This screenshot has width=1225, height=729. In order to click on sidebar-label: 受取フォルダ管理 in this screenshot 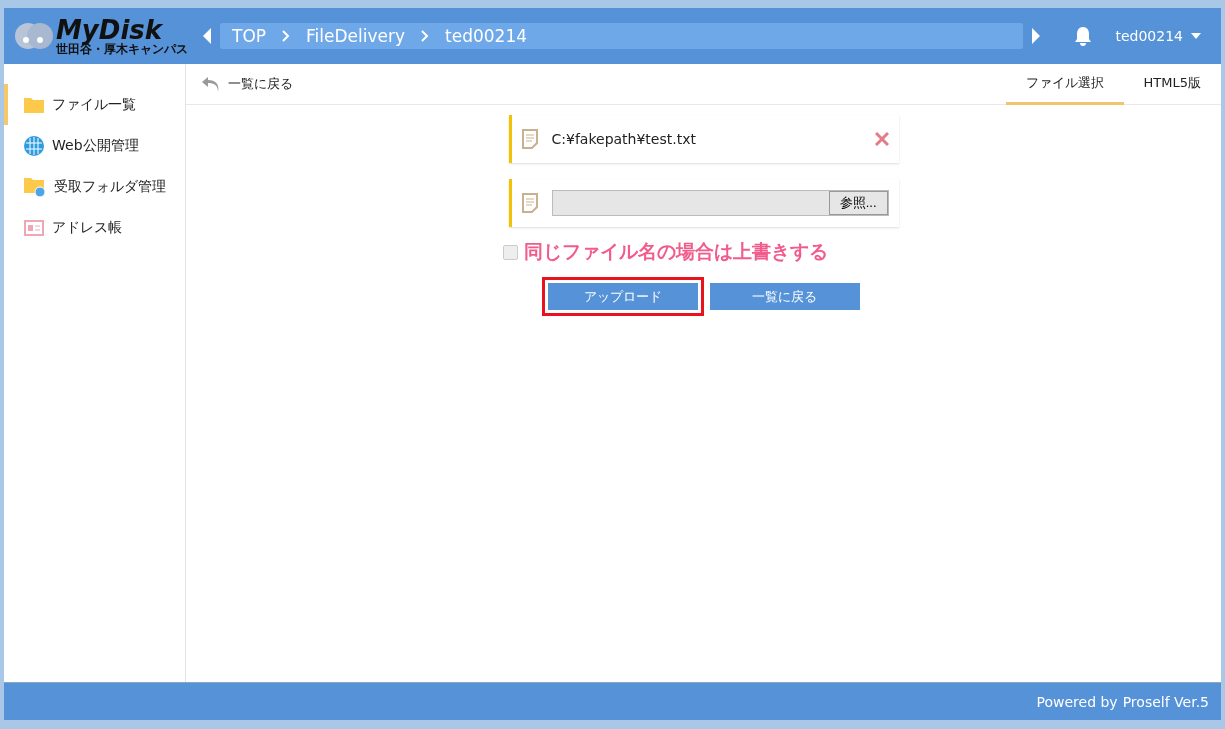, I will do `click(110, 186)`.